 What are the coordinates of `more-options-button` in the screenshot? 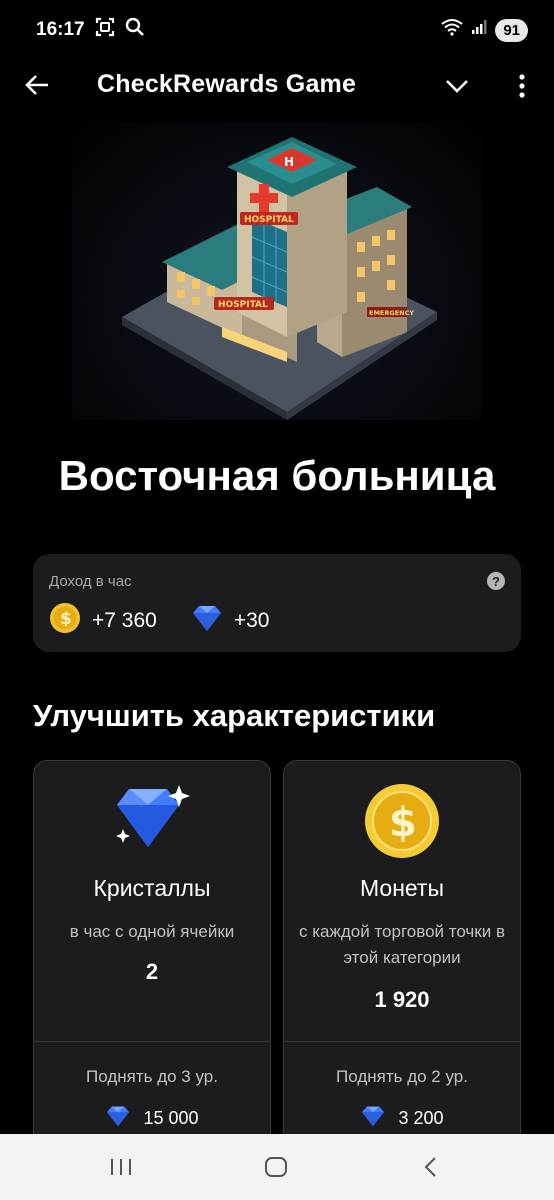 It's located at (522, 86).